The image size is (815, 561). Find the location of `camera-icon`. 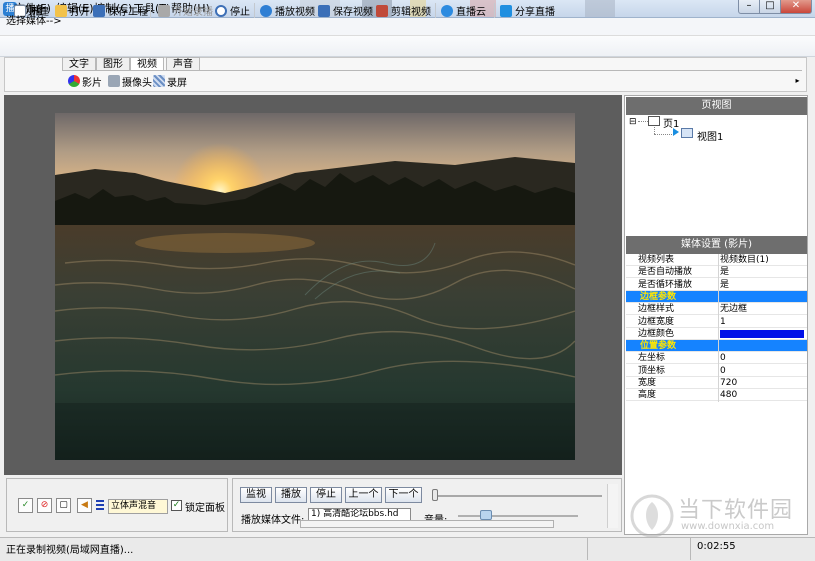

camera-icon is located at coordinates (114, 81).